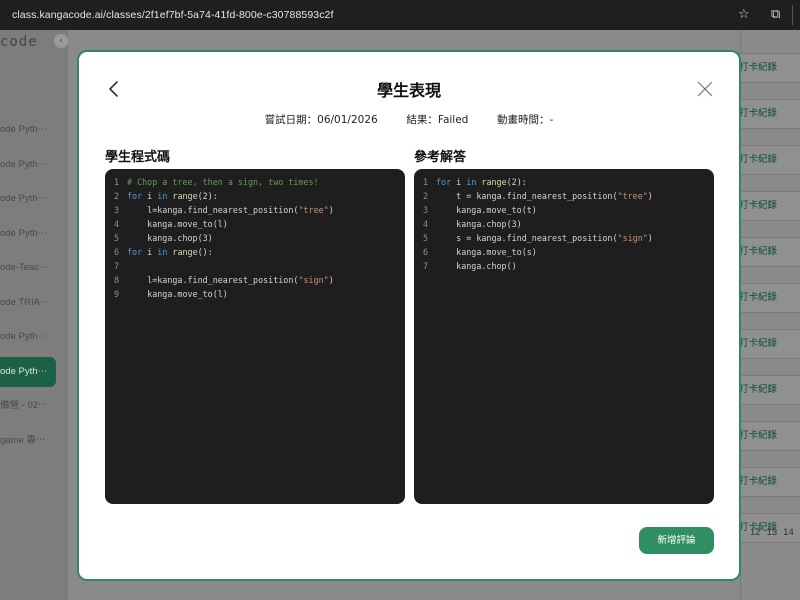 The image size is (800, 600). I want to click on modal-title: 學生表現, so click(408, 90).